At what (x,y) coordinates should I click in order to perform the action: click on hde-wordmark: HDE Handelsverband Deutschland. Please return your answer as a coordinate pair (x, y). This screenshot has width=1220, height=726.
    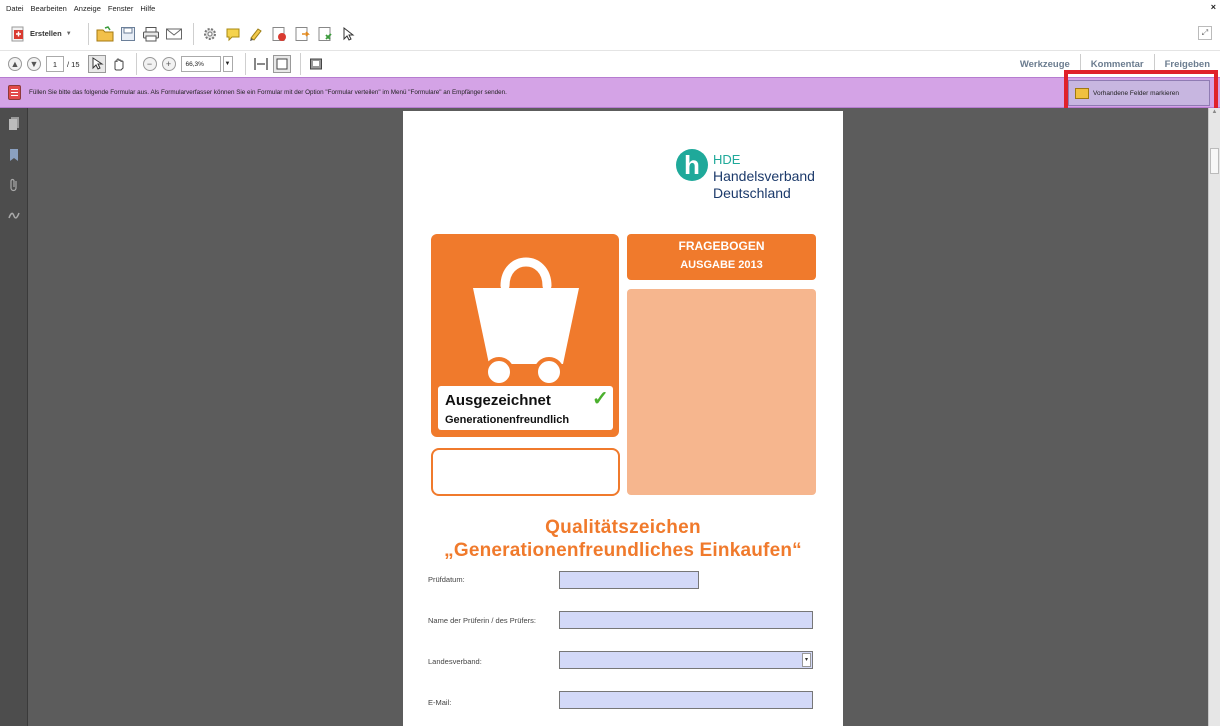
    Looking at the image, I should click on (764, 176).